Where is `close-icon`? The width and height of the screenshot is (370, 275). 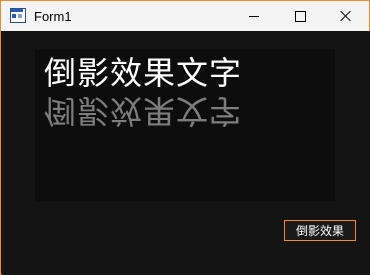 close-icon is located at coordinates (346, 16).